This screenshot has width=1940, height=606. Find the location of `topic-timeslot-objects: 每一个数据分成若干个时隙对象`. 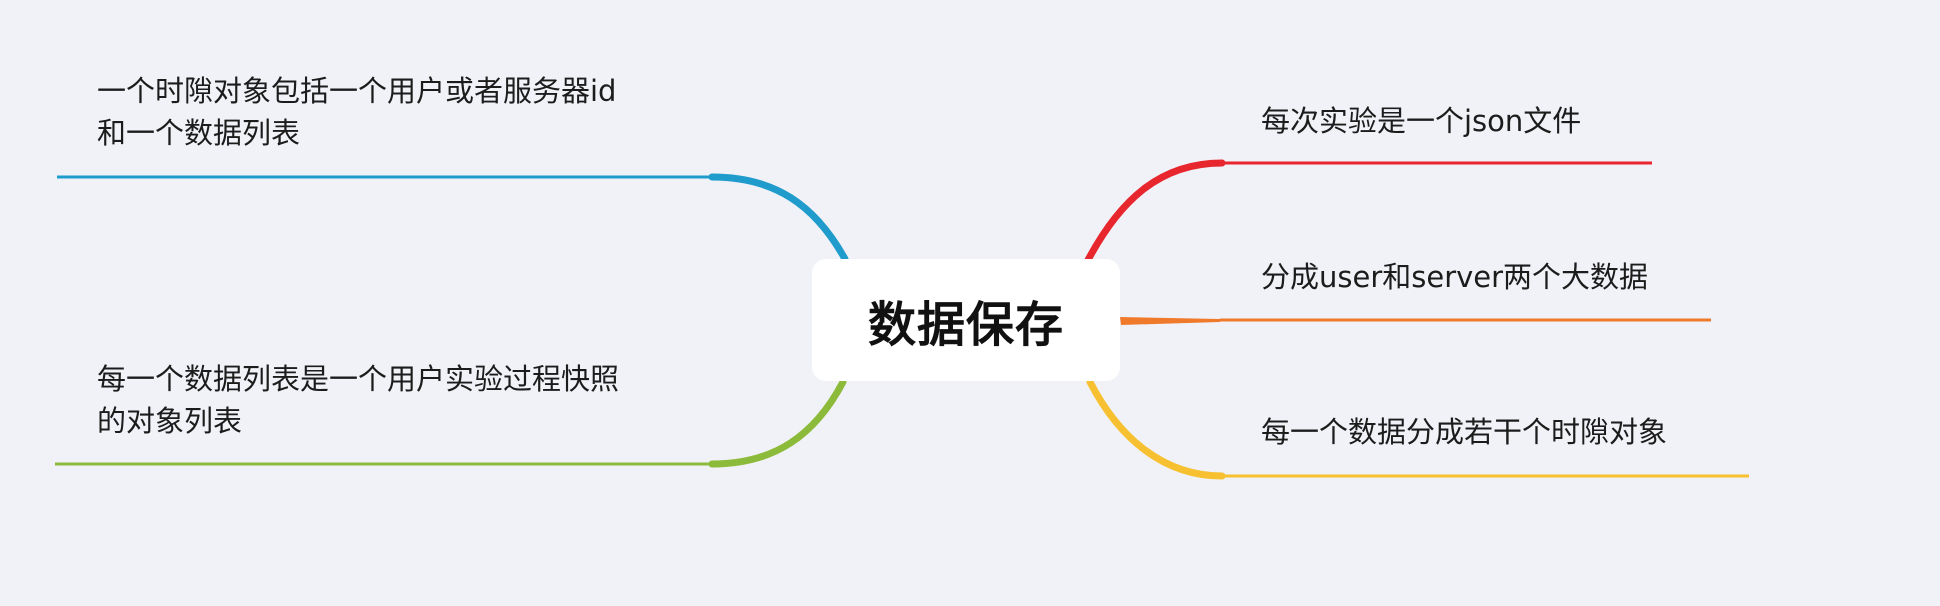

topic-timeslot-objects: 每一个数据分成若干个时隙对象 is located at coordinates (1464, 432).